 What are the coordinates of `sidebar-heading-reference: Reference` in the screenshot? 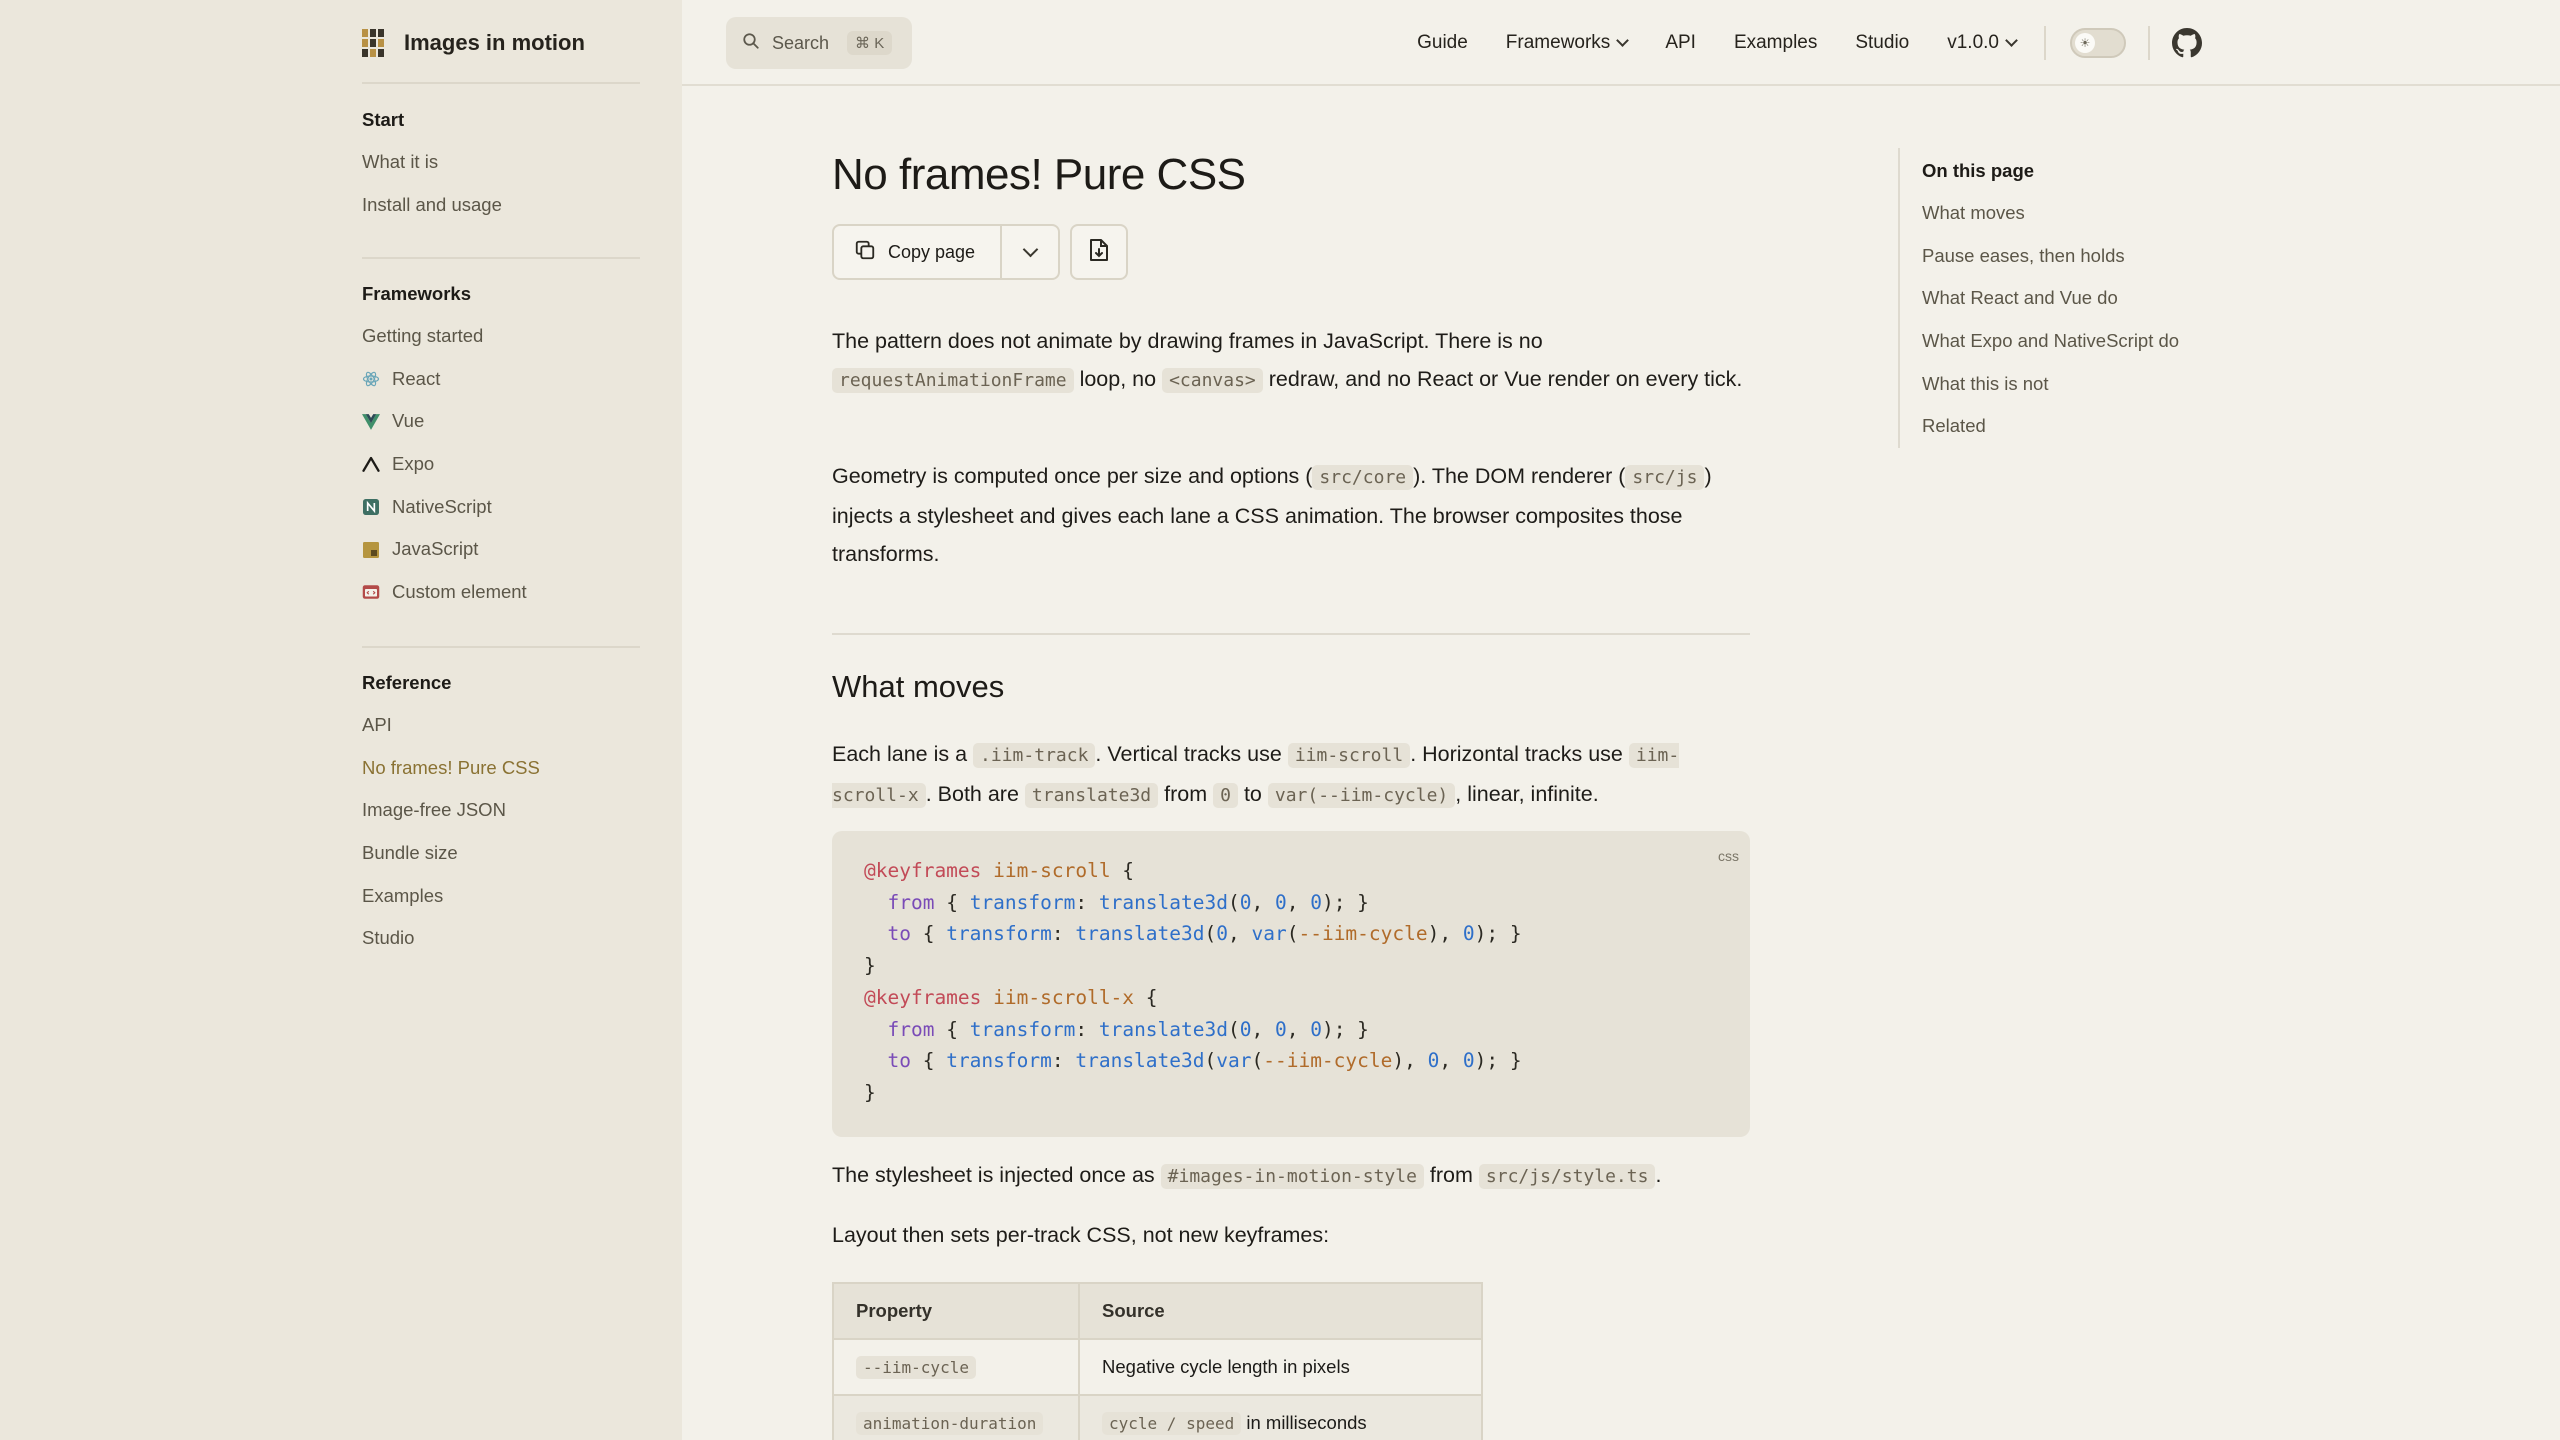 It's located at (407, 682).